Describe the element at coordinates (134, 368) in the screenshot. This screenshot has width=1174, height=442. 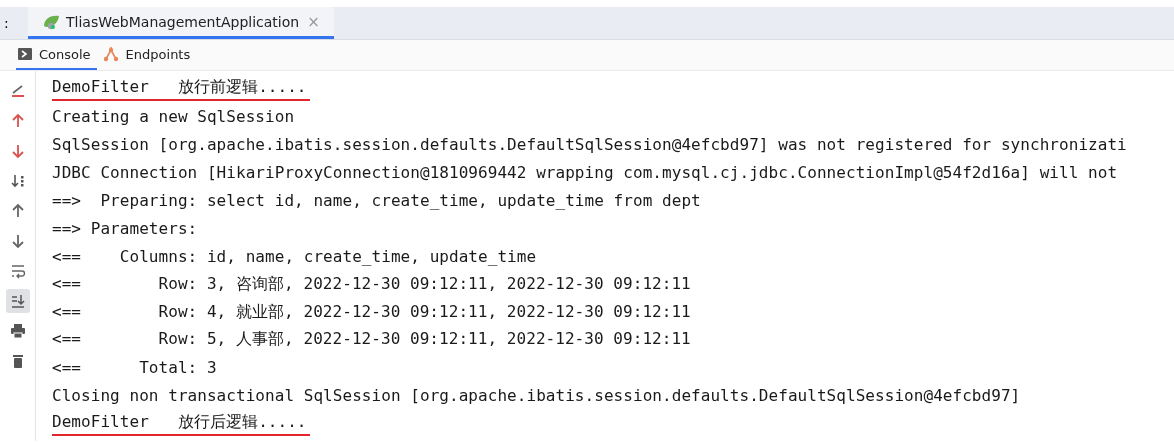
I see `console-line: <== Total: 3` at that location.